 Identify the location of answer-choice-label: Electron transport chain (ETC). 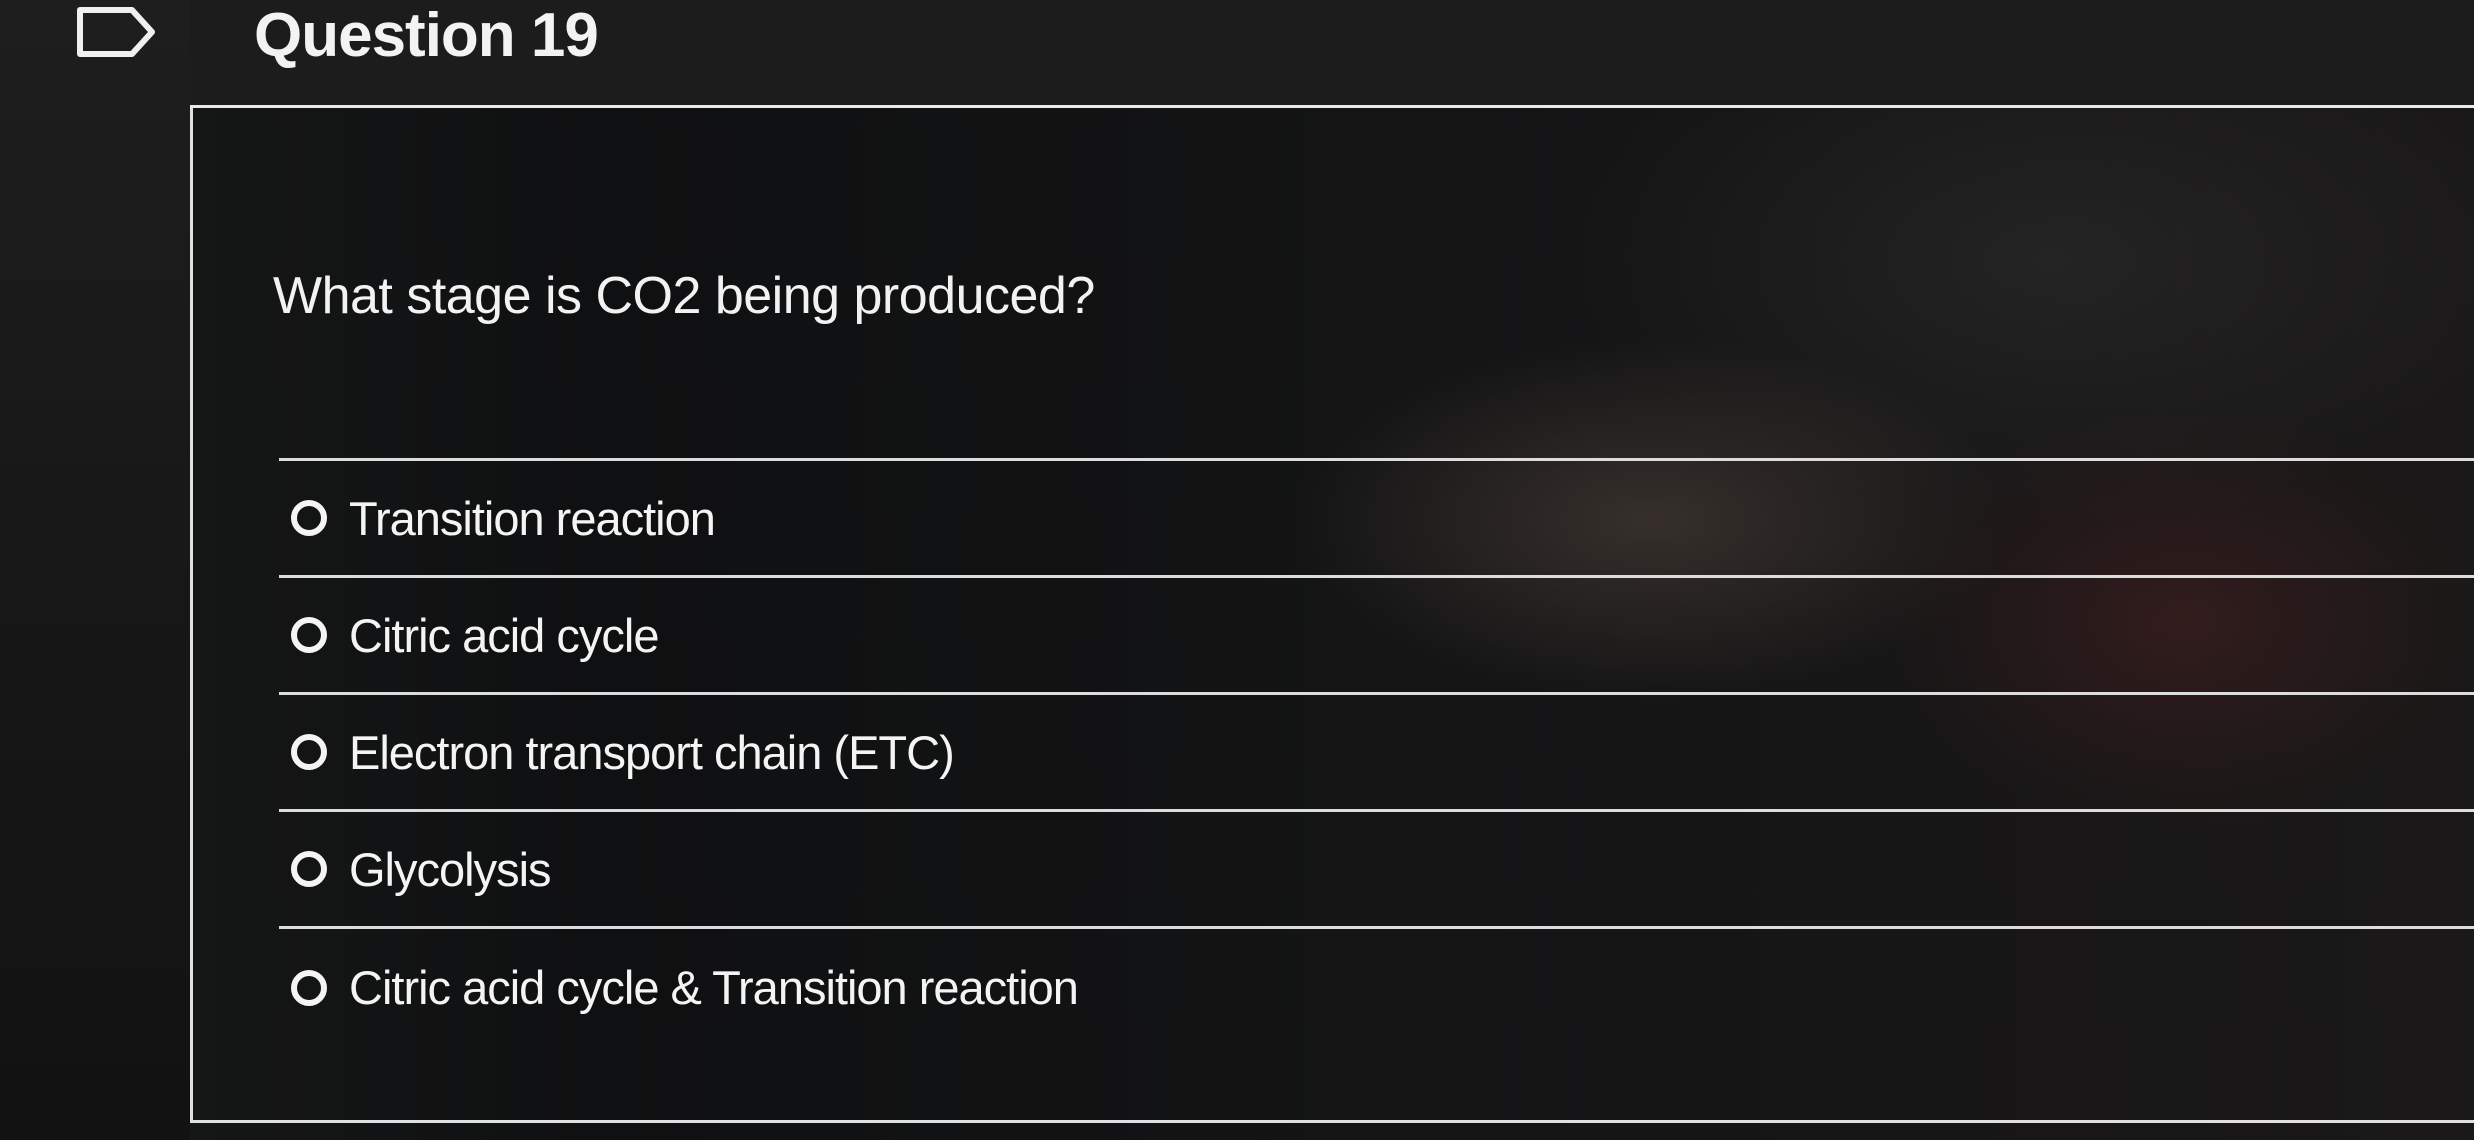
(652, 752).